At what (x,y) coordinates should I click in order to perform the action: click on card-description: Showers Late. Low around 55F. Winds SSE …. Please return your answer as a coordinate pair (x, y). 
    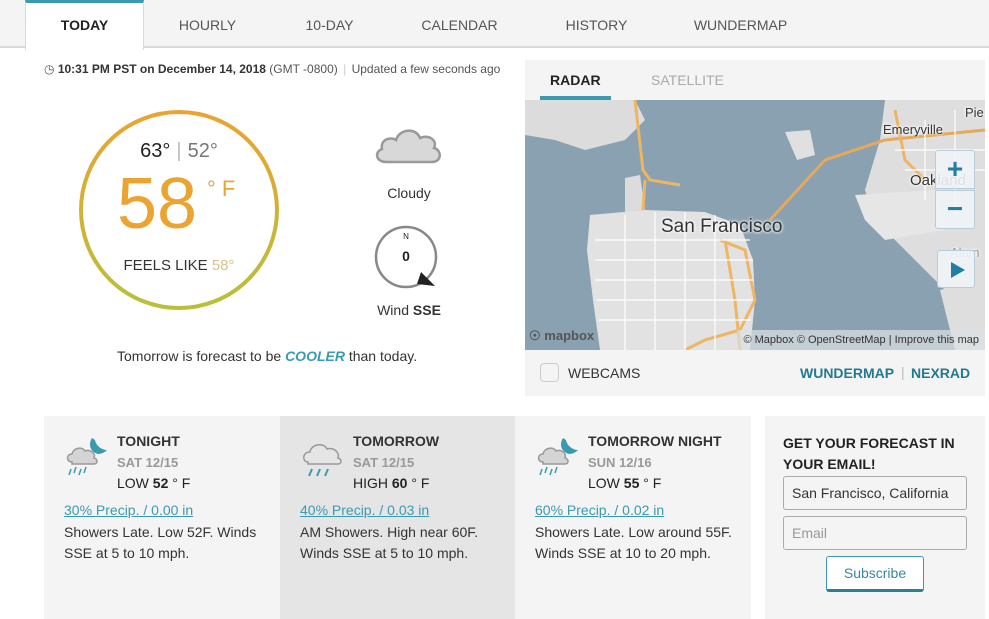
    Looking at the image, I should click on (633, 542).